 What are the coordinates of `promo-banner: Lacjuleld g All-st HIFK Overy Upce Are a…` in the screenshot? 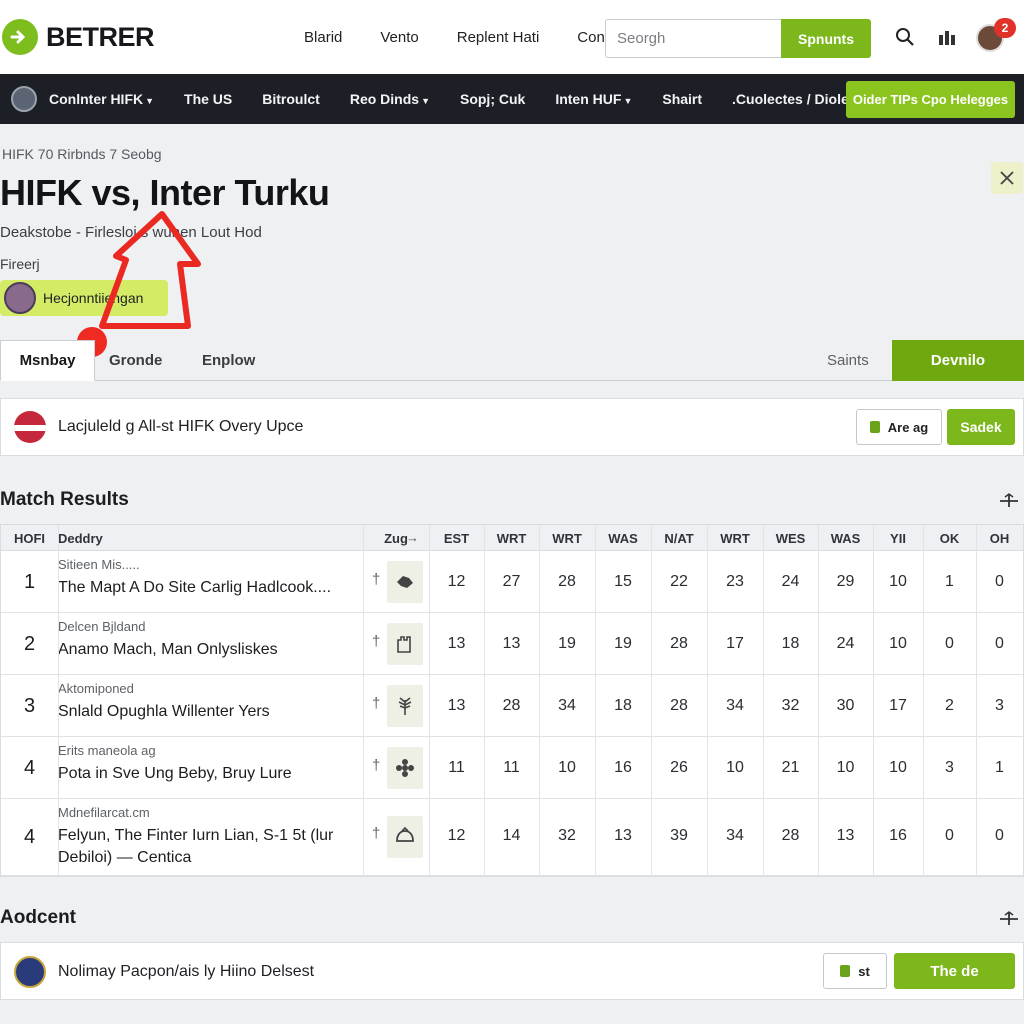 It's located at (512, 427).